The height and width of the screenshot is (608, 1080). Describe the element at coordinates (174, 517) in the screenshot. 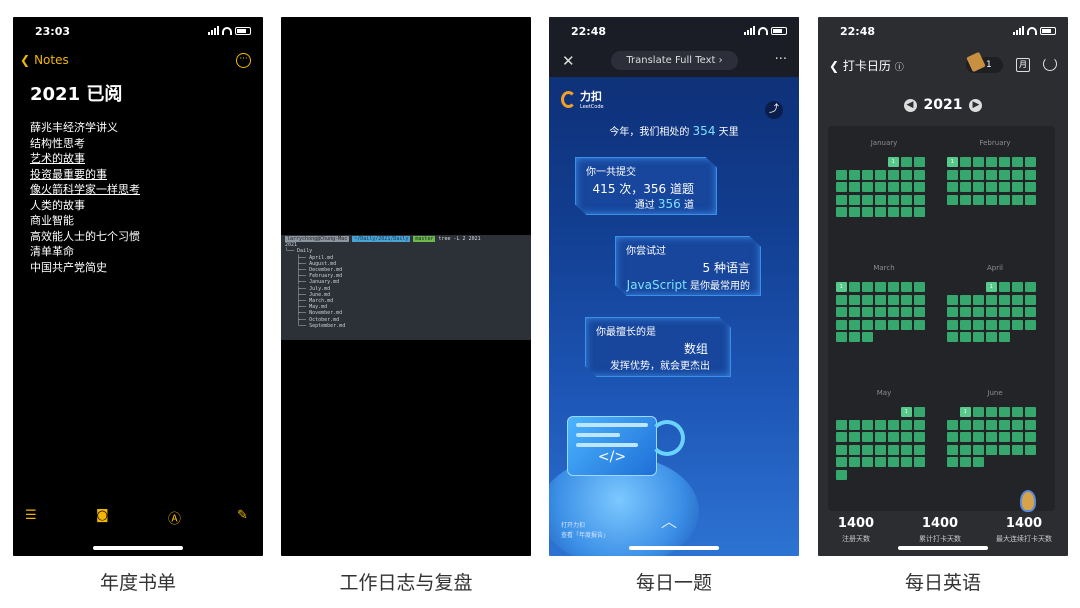

I see `markup-pen-icon: Ⓐ` at that location.